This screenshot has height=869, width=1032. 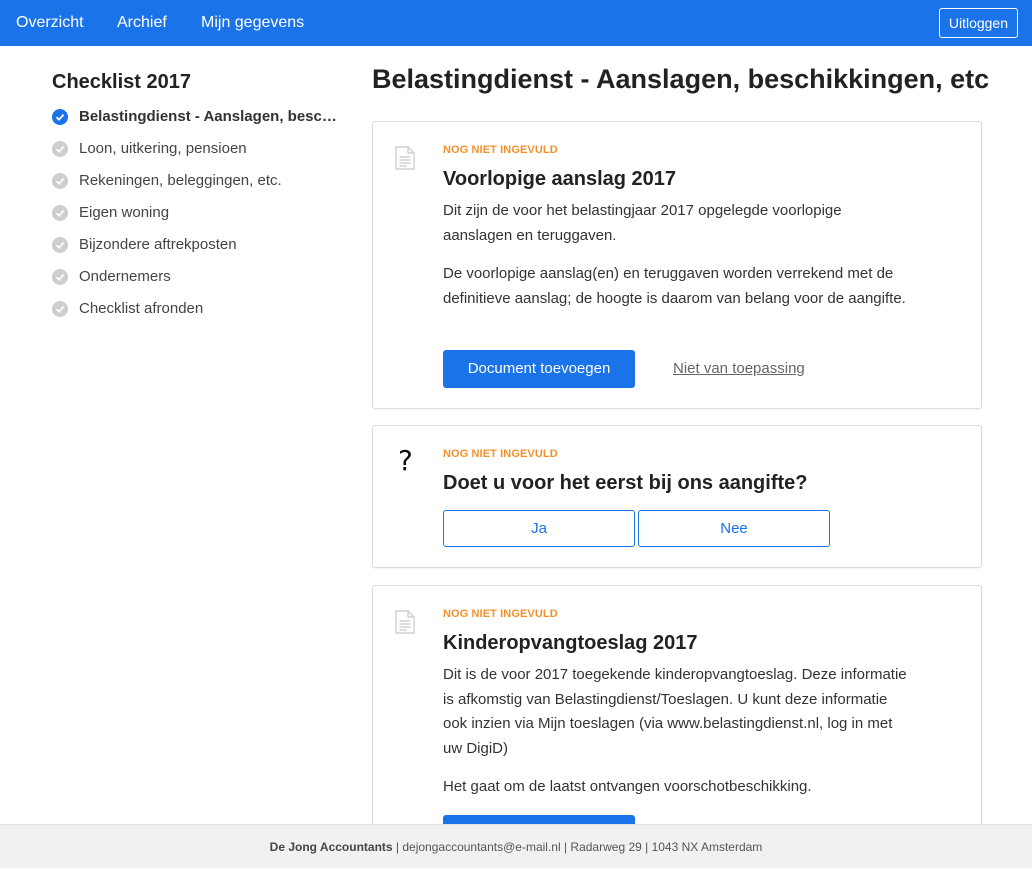 I want to click on sidebar-item-label: Loon, uitkering, pensioen, so click(x=163, y=148).